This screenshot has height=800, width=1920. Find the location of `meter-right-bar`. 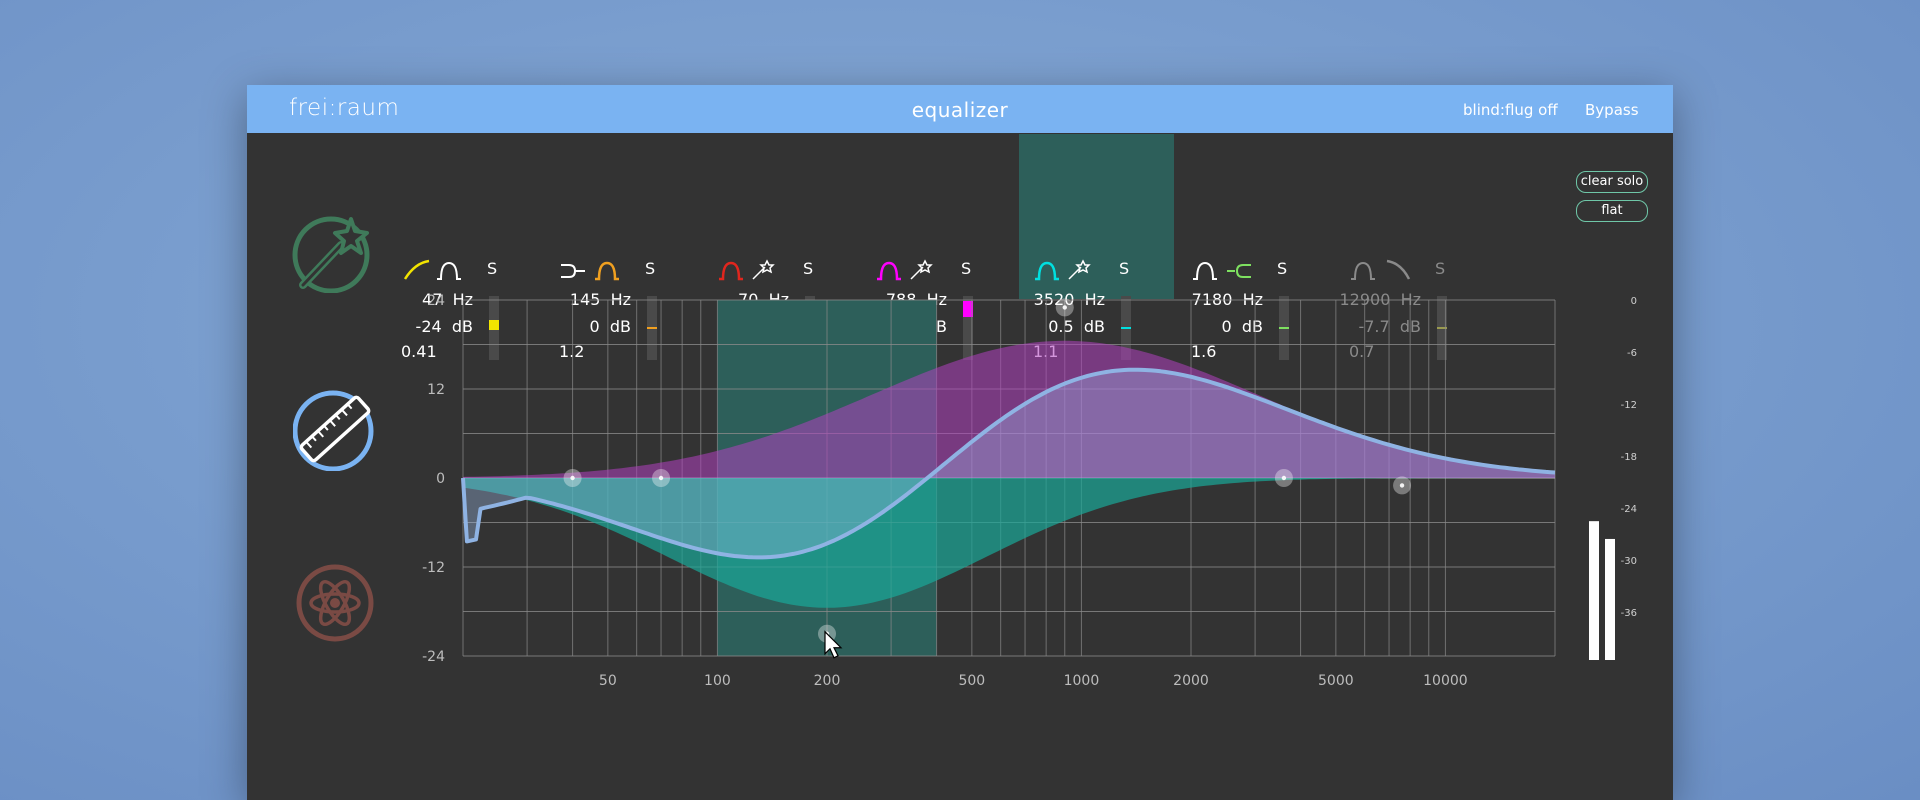

meter-right-bar is located at coordinates (1610, 599).